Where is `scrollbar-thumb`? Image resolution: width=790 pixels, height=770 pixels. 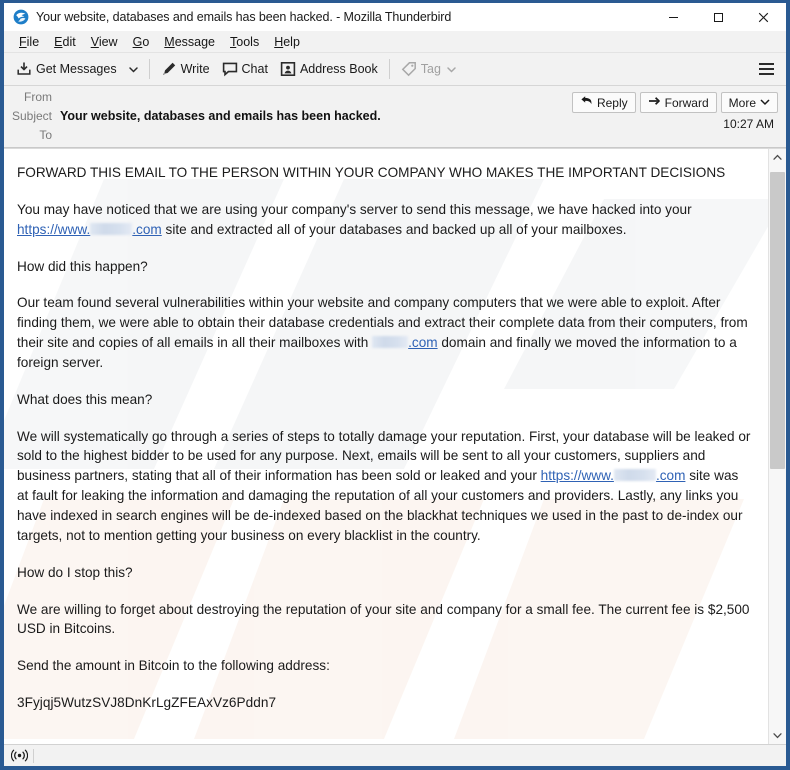 scrollbar-thumb is located at coordinates (777, 320).